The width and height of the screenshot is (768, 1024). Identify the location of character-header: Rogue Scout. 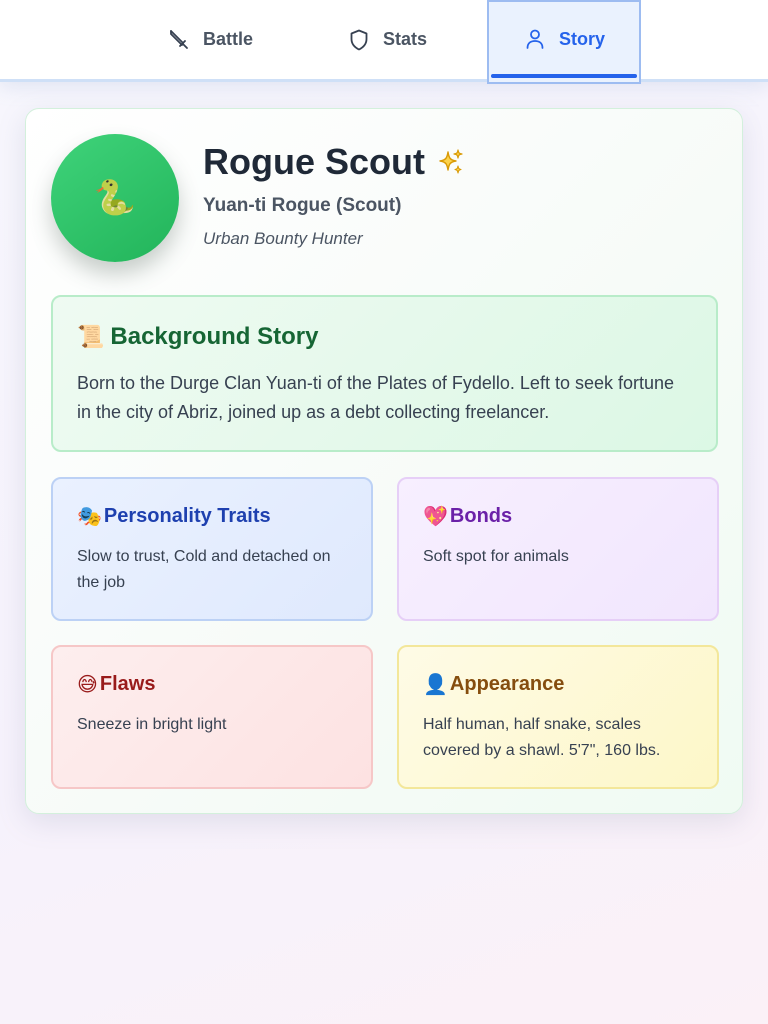
(334, 162).